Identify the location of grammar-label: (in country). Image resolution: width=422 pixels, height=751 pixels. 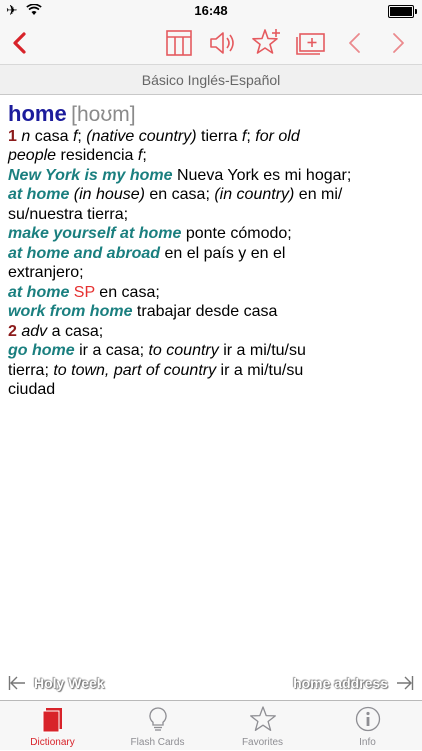
(254, 194).